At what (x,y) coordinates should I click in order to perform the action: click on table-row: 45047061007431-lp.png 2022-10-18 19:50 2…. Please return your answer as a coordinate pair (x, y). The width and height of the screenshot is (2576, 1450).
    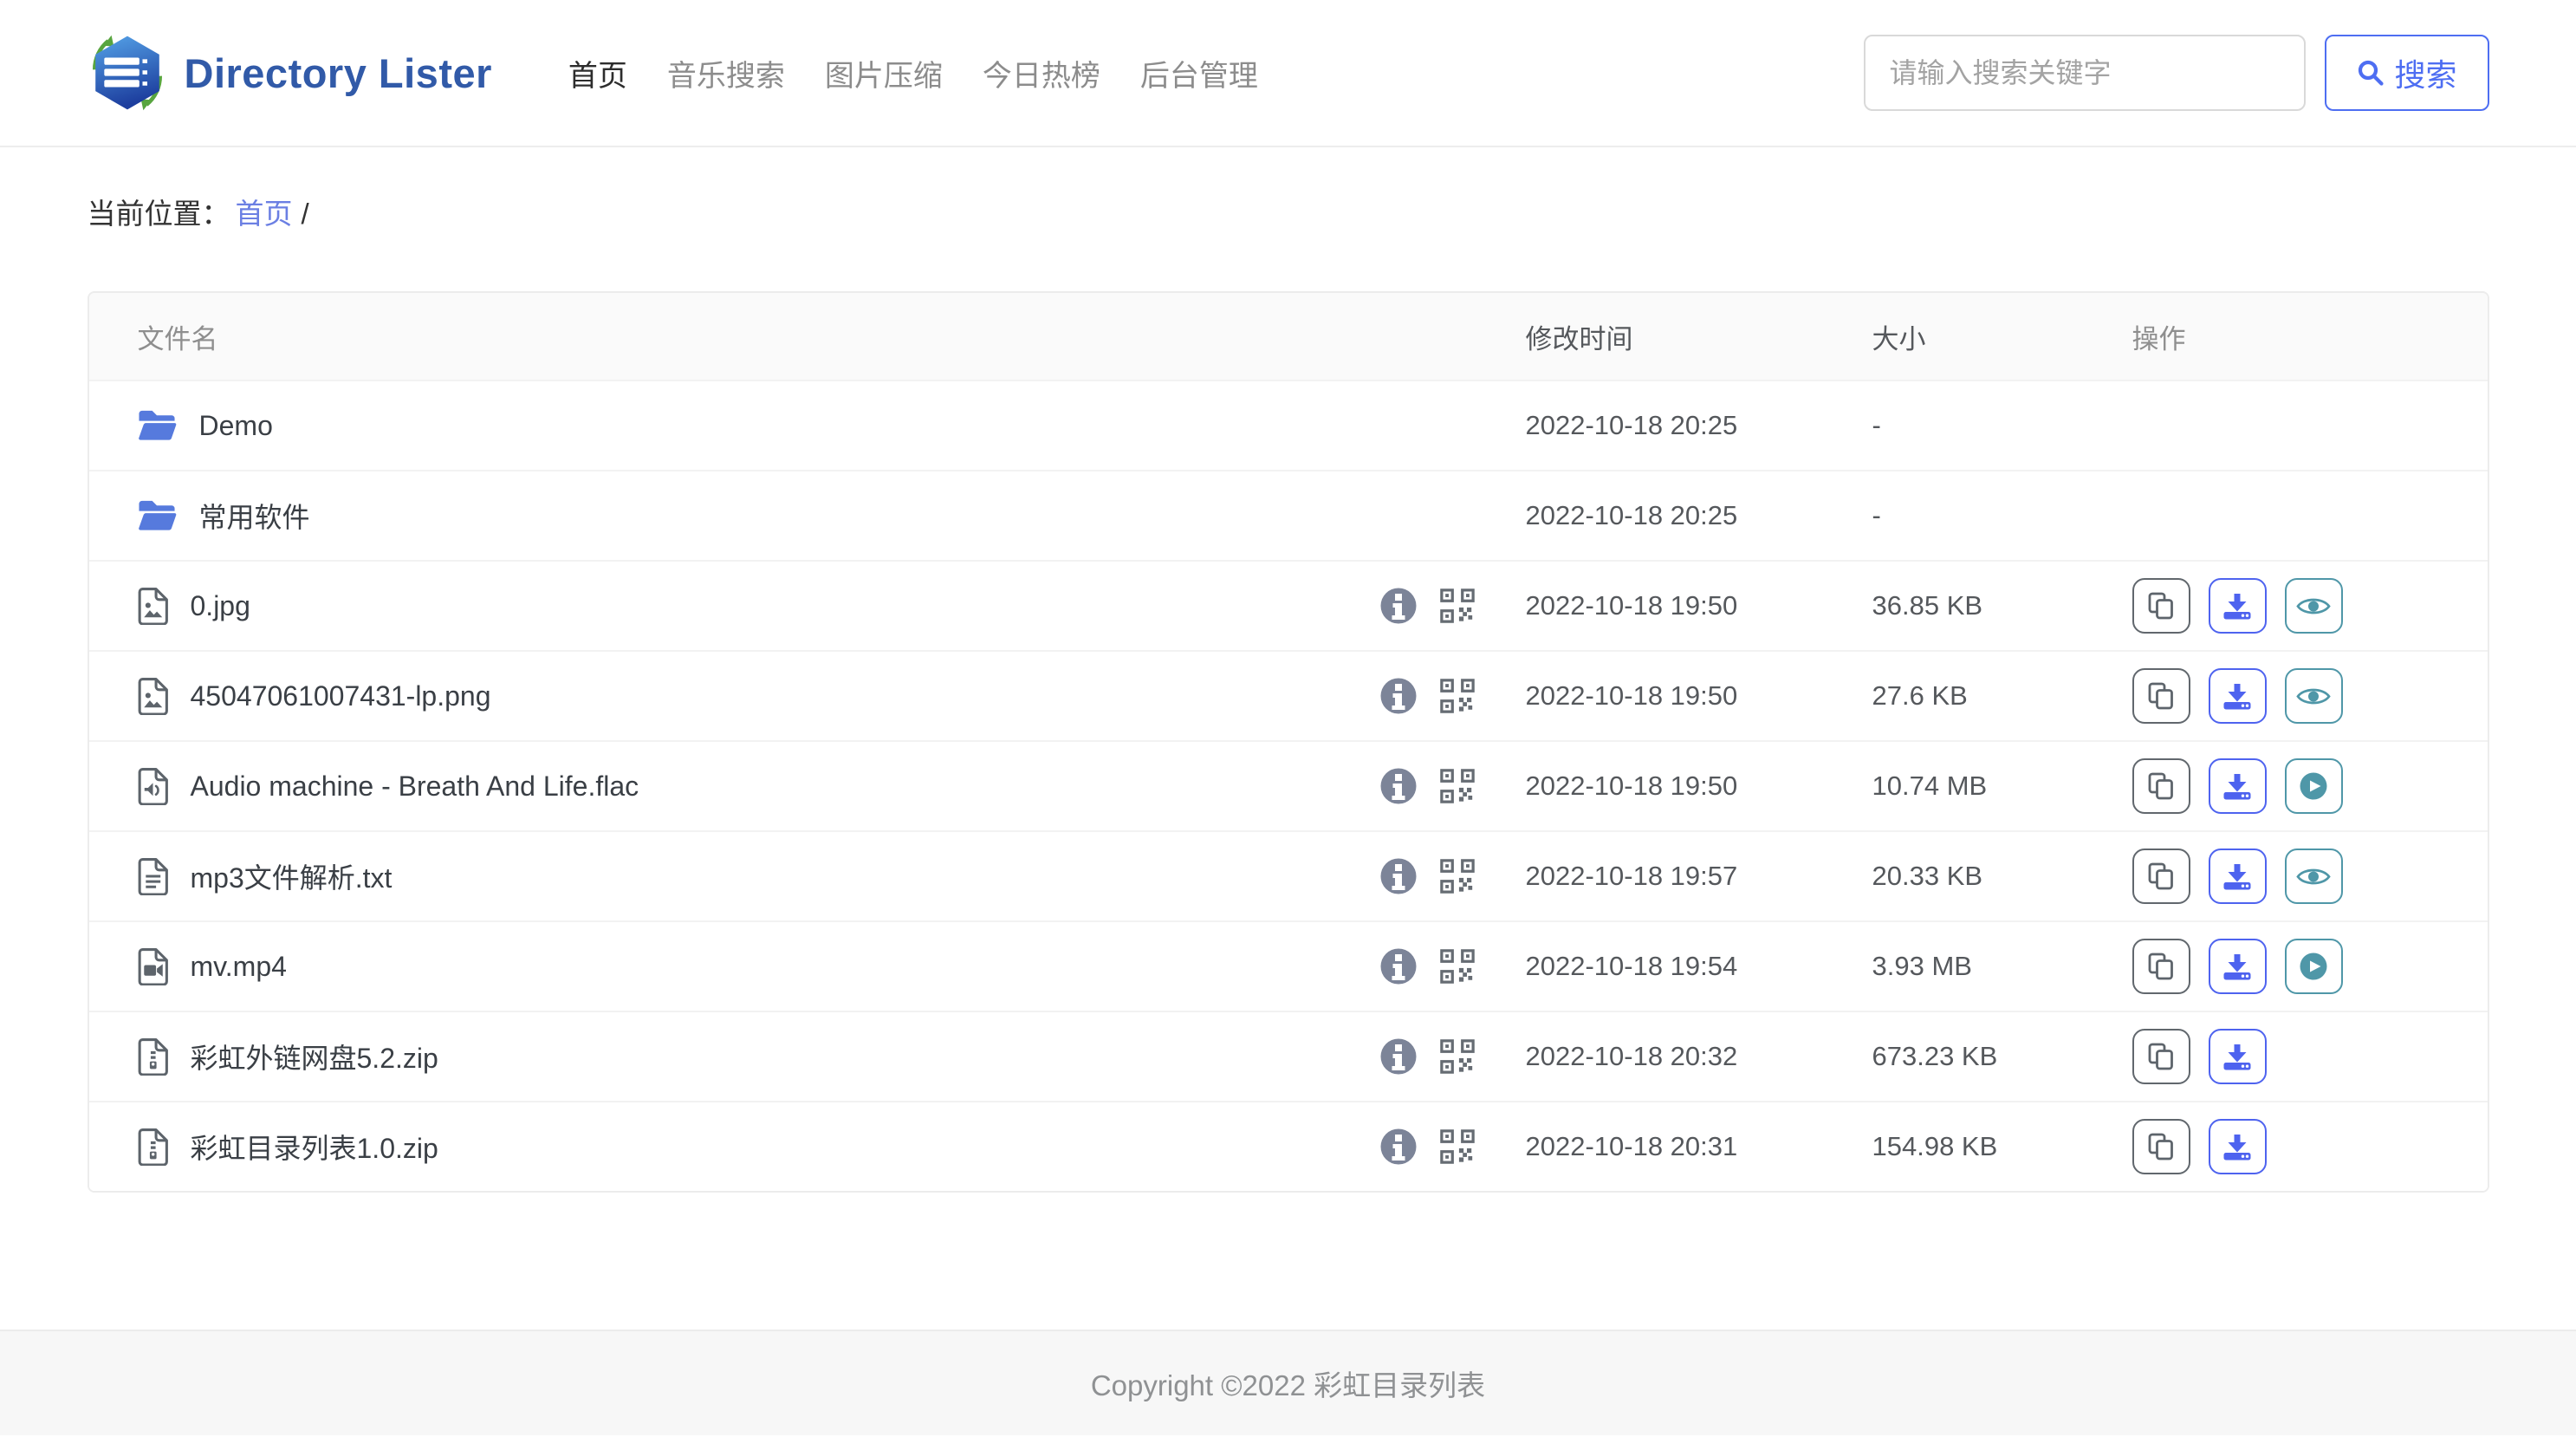
    Looking at the image, I should click on (1288, 695).